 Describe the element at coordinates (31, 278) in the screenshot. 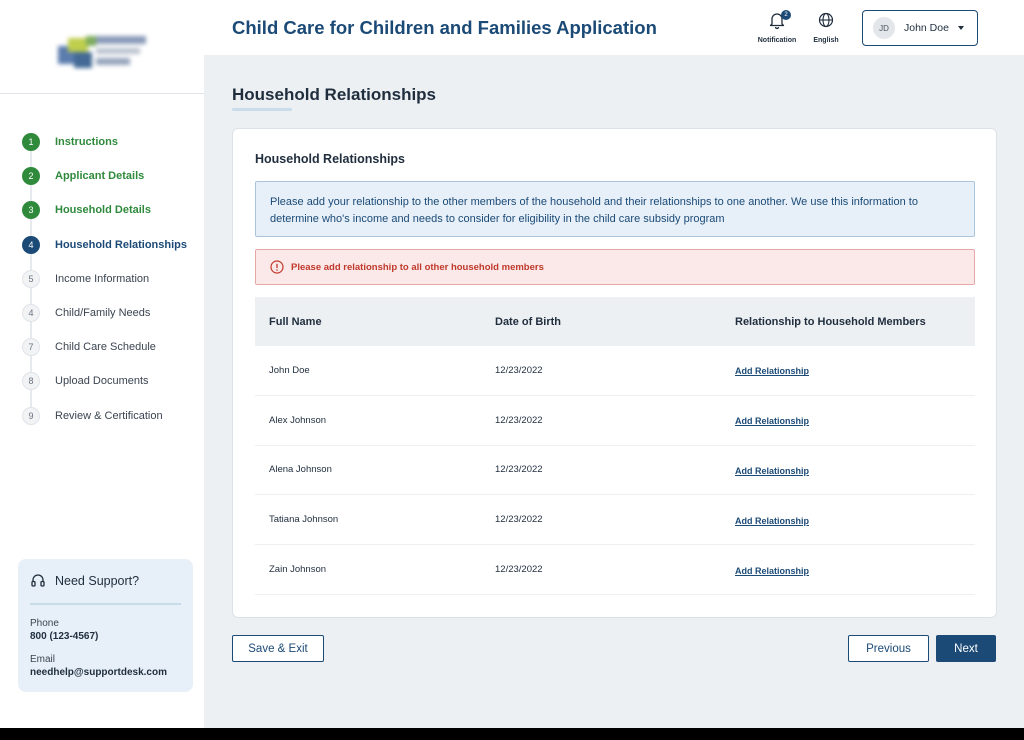

I see `step-number: 5` at that location.